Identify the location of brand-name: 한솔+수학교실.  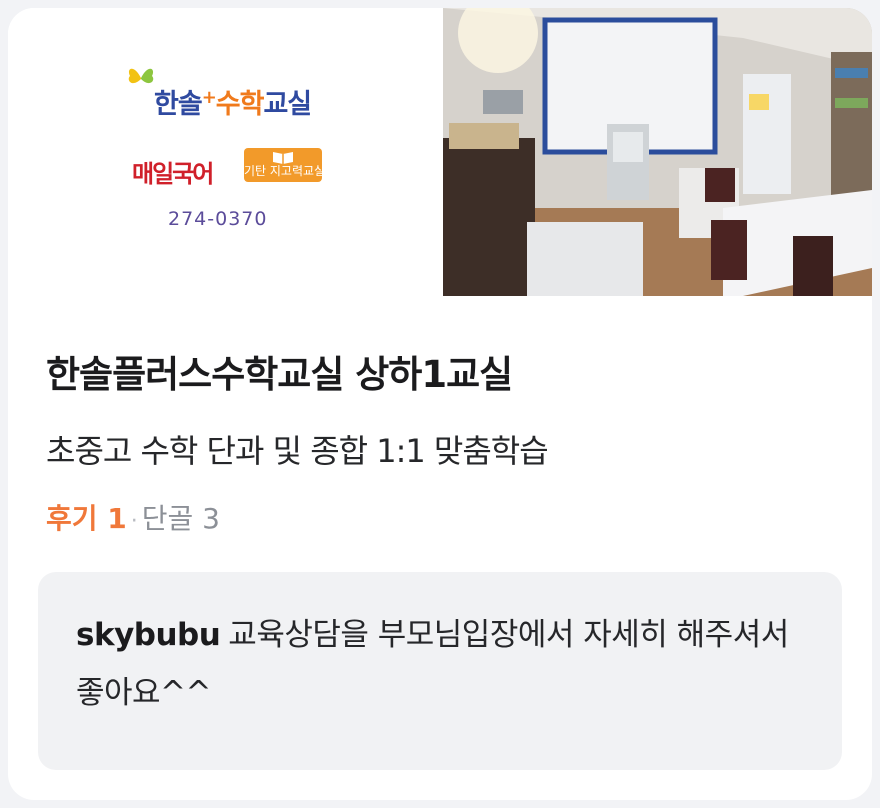
(233, 101).